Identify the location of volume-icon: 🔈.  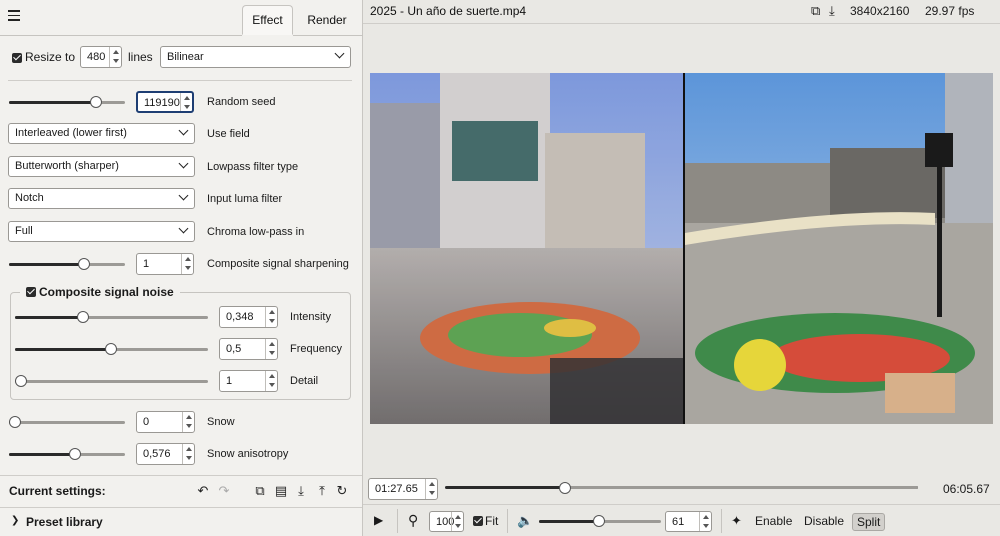
(525, 521).